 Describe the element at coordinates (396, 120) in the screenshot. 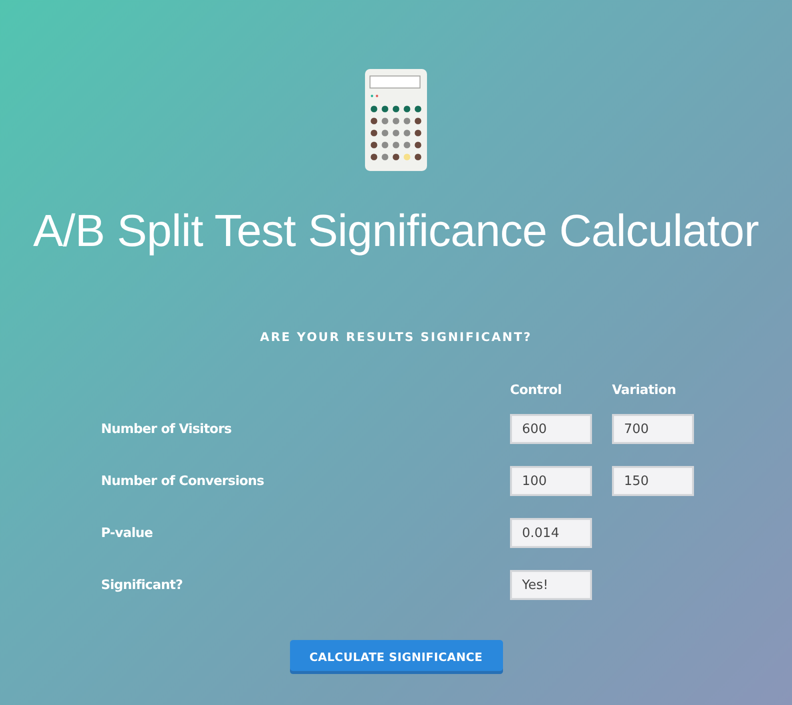

I see `calculator-icon` at that location.